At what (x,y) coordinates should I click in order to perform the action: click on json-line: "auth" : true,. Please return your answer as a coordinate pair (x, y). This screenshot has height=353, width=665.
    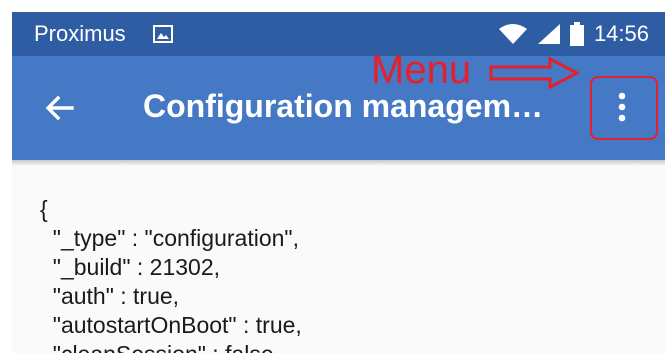
    Looking at the image, I should click on (110, 296).